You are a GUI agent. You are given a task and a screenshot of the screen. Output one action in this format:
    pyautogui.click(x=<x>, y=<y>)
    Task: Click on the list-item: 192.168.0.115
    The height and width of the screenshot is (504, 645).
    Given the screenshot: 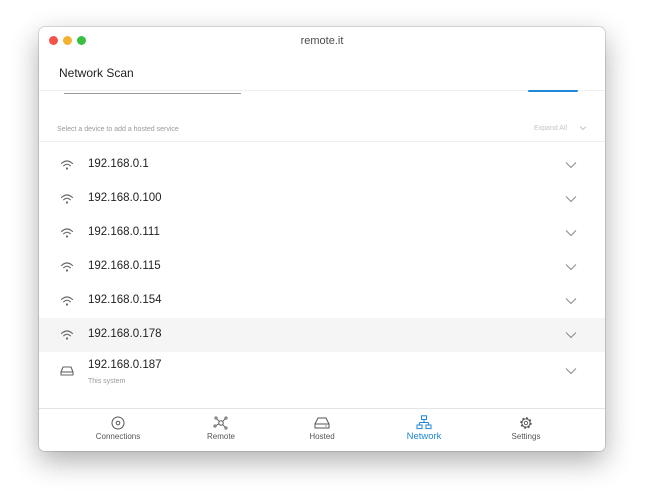 What is the action you would take?
    pyautogui.click(x=322, y=267)
    